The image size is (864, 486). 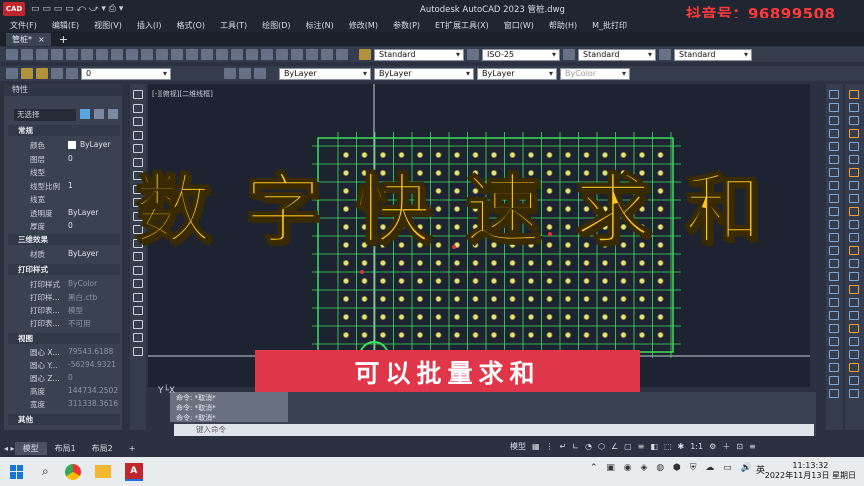 What do you see at coordinates (77, 9) in the screenshot?
I see `quick-access-icons: ▭ ▭ ▭ ▭ ⤺ ⤻ ▾ ⎙ ▾` at bounding box center [77, 9].